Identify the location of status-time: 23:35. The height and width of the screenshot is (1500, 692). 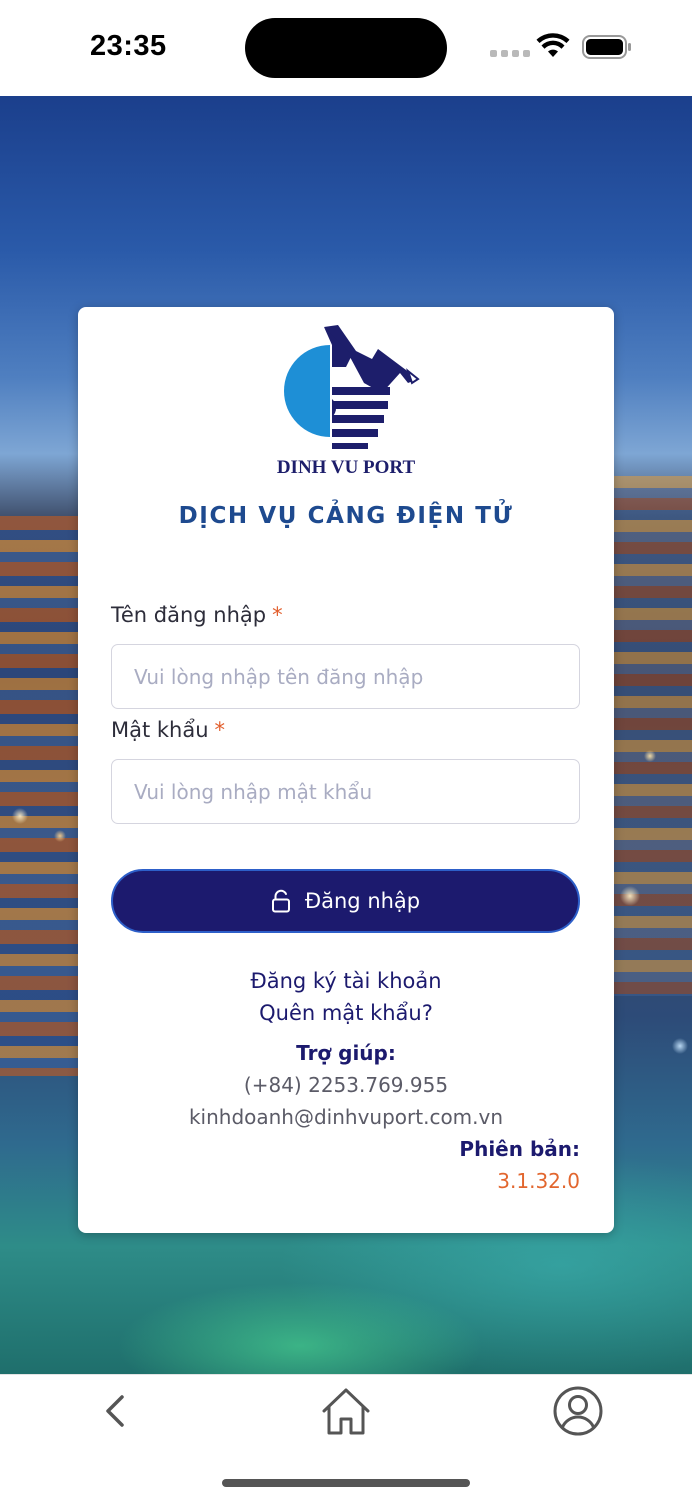
(128, 46).